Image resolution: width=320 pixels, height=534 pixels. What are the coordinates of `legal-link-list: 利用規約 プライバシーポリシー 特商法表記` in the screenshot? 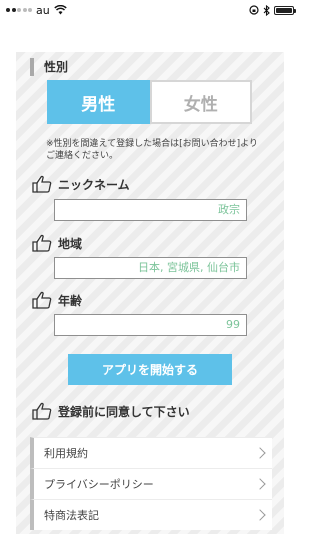 It's located at (151, 483).